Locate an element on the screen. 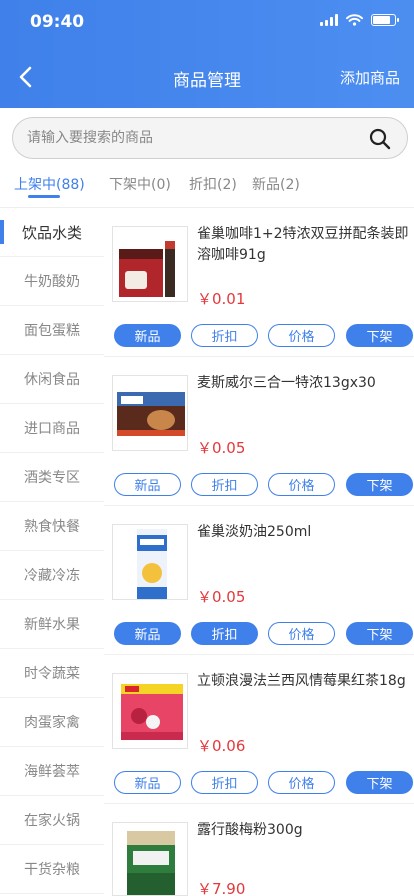 This screenshot has width=414, height=896. product-image-cream is located at coordinates (150, 562).